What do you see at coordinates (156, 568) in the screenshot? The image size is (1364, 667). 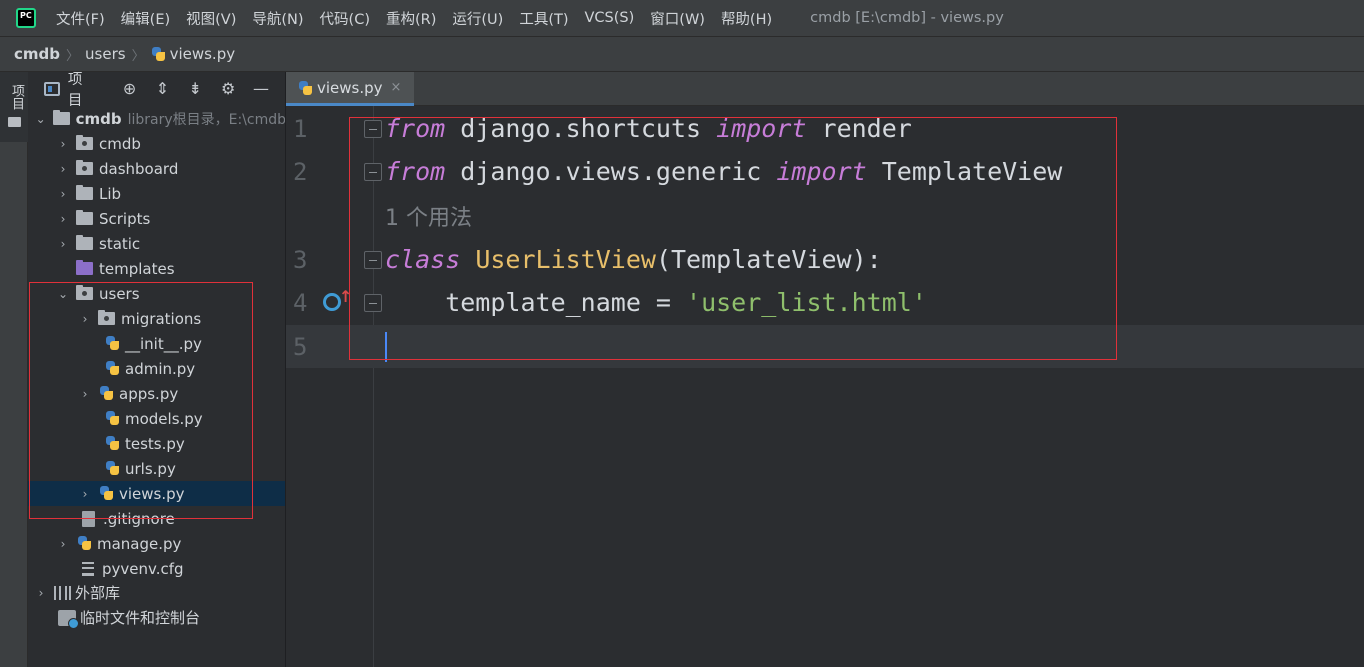 I see `tree-item-pyvenv-cfg: pyvenv.cfg` at bounding box center [156, 568].